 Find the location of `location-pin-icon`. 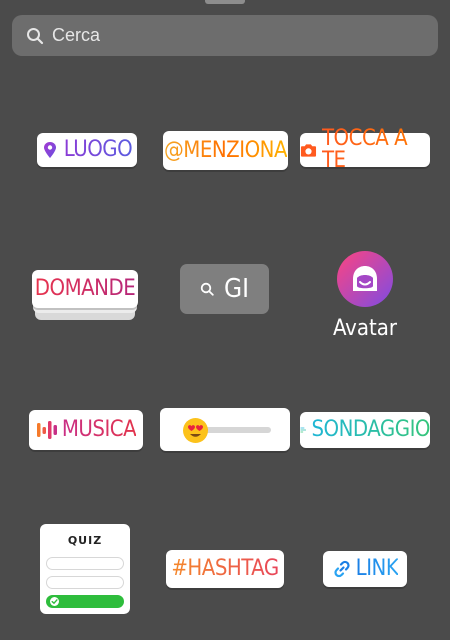

location-pin-icon is located at coordinates (49, 150).